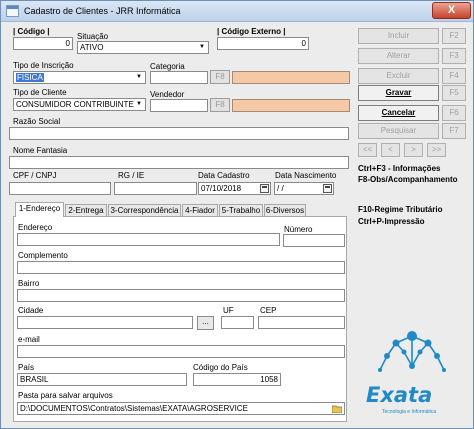  I want to click on info-informacoes: Ctrl+F3 - Informações, so click(399, 168).